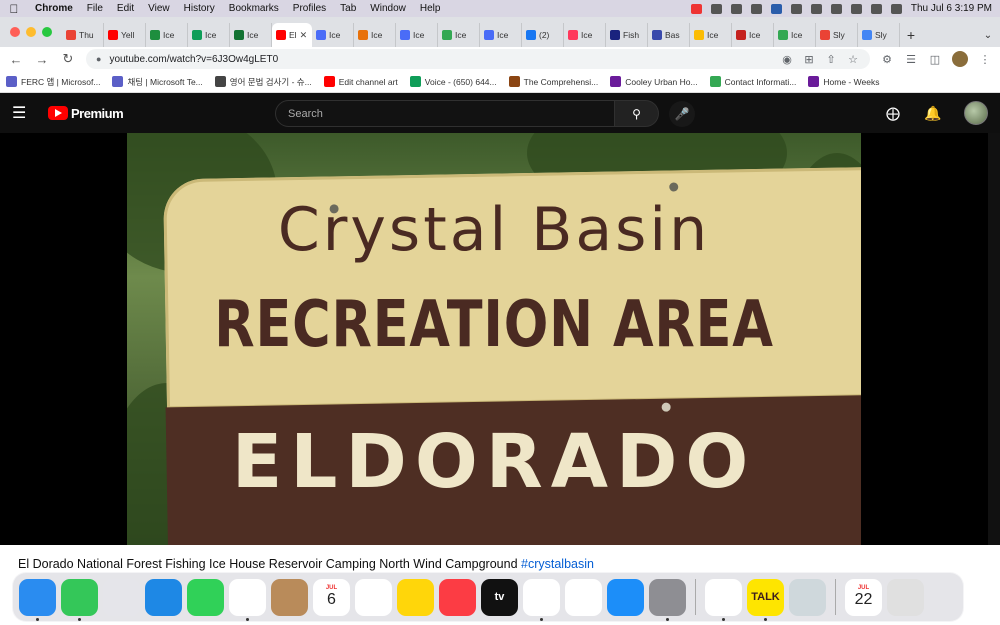 This screenshot has width=1000, height=625. I want to click on browser-tab: Yell, so click(125, 35).